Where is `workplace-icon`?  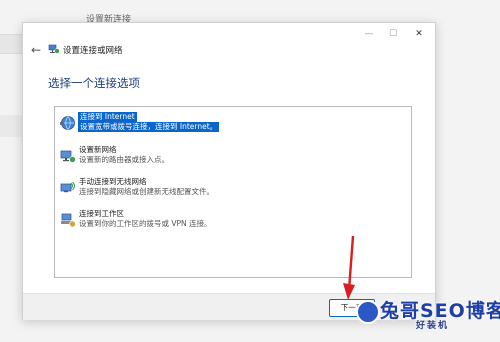 workplace-icon is located at coordinates (68, 220).